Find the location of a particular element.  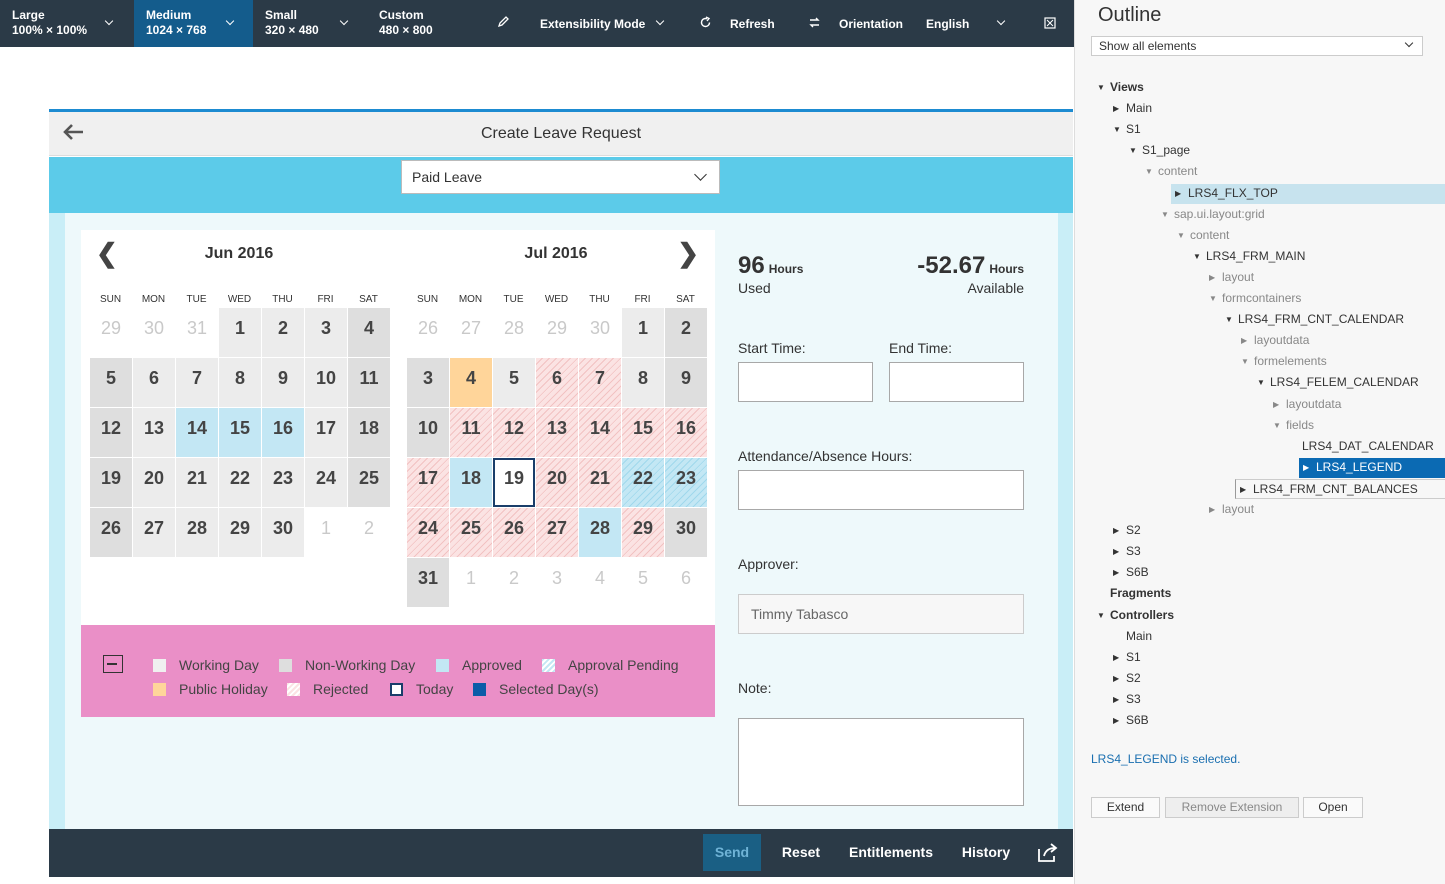

tree-node: ▼ sap.ui.layout:grid is located at coordinates (1303, 215).